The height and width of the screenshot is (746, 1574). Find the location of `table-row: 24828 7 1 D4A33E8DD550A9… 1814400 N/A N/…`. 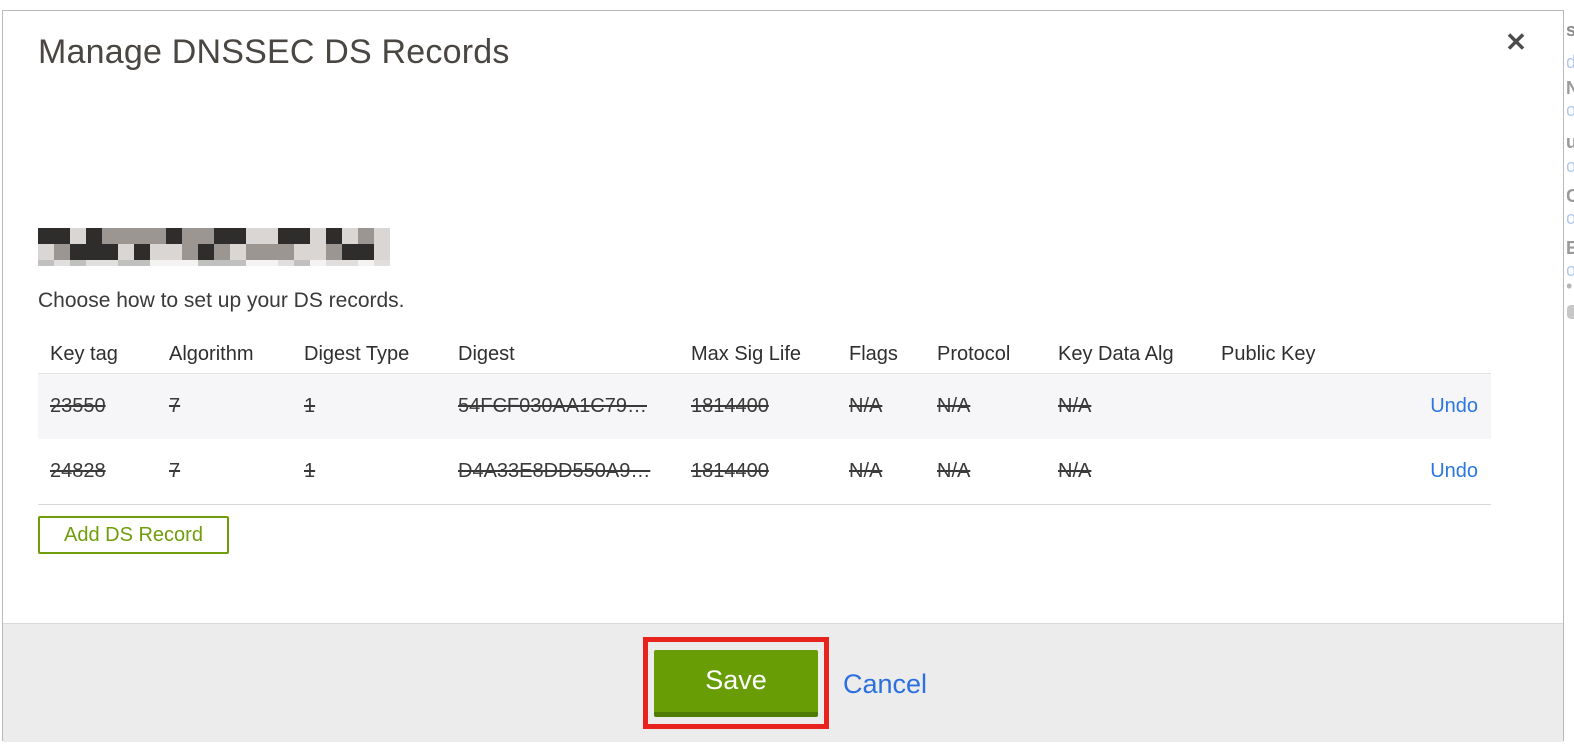

table-row: 24828 7 1 D4A33E8DD550A9… 1814400 N/A N/… is located at coordinates (764, 472).